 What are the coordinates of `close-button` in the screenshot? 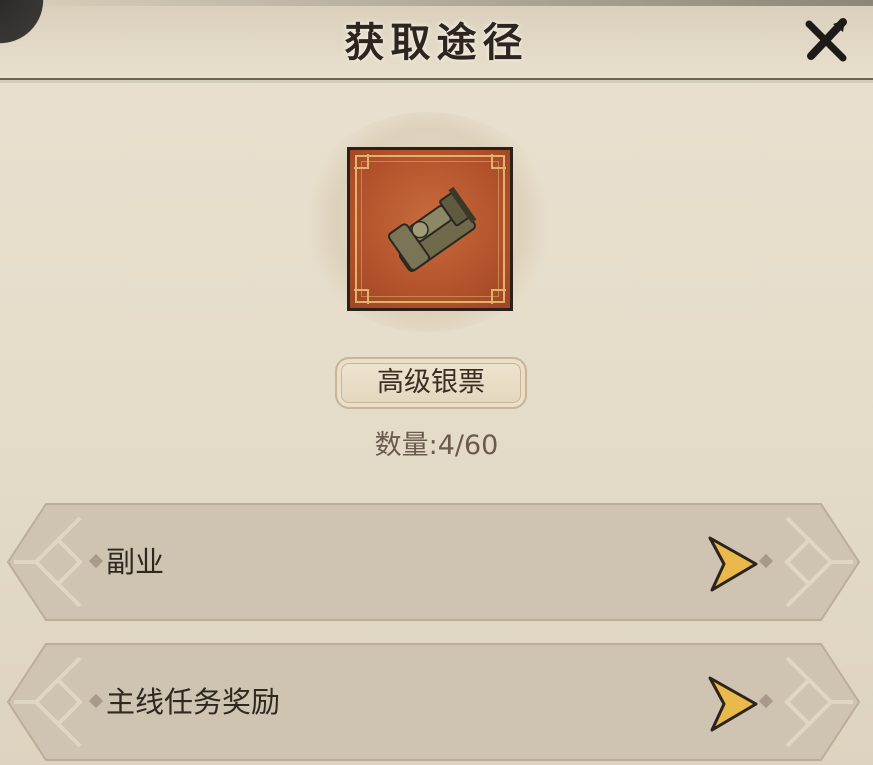 It's located at (826, 41).